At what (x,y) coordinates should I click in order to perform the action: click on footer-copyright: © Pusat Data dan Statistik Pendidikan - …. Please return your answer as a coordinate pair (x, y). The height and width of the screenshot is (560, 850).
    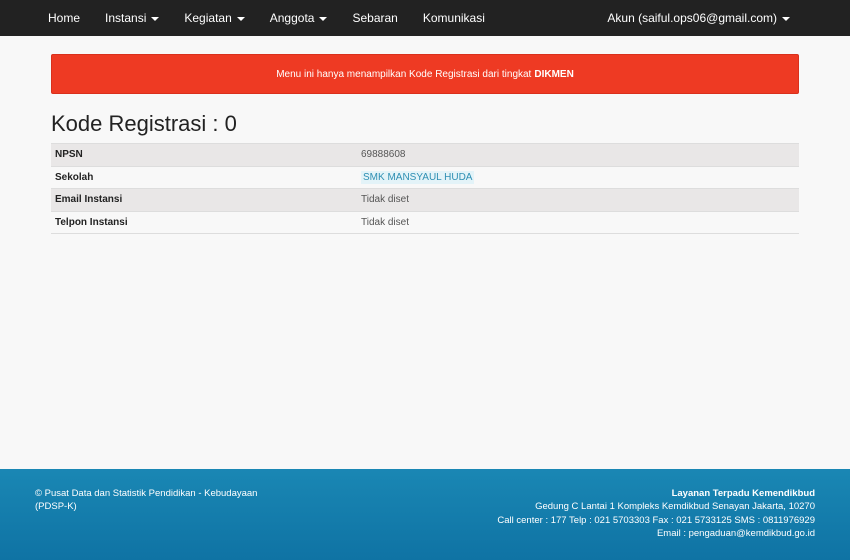
    Looking at the image, I should click on (165, 500).